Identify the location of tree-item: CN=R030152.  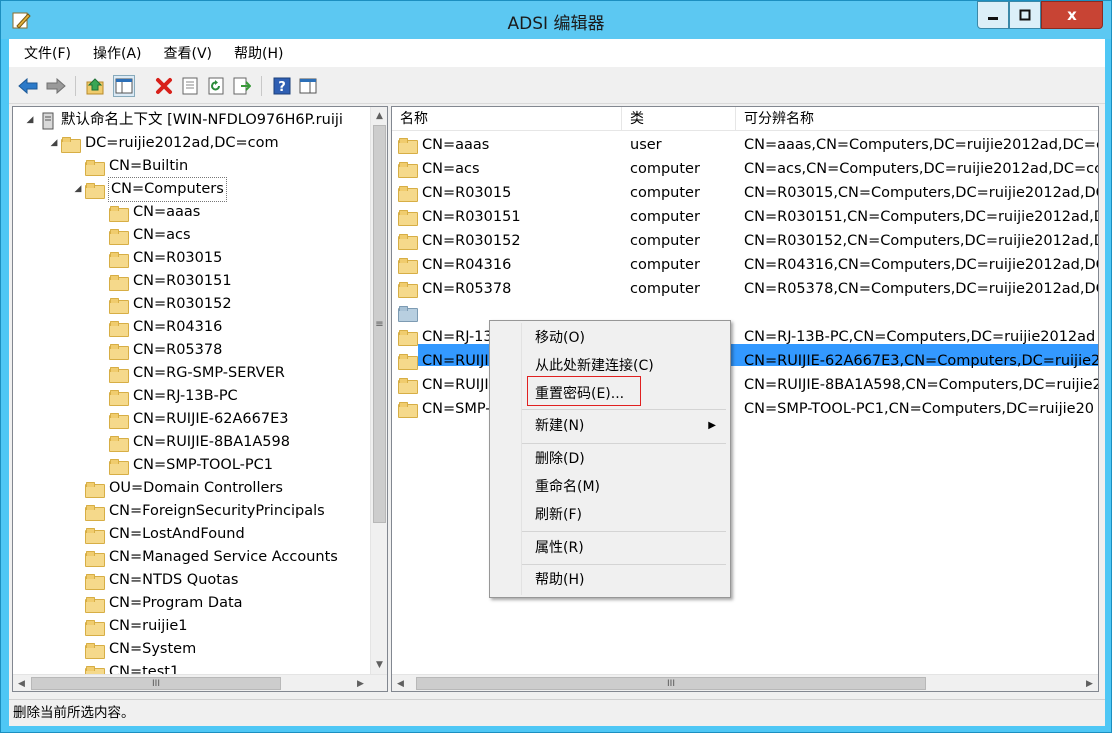
(163, 304).